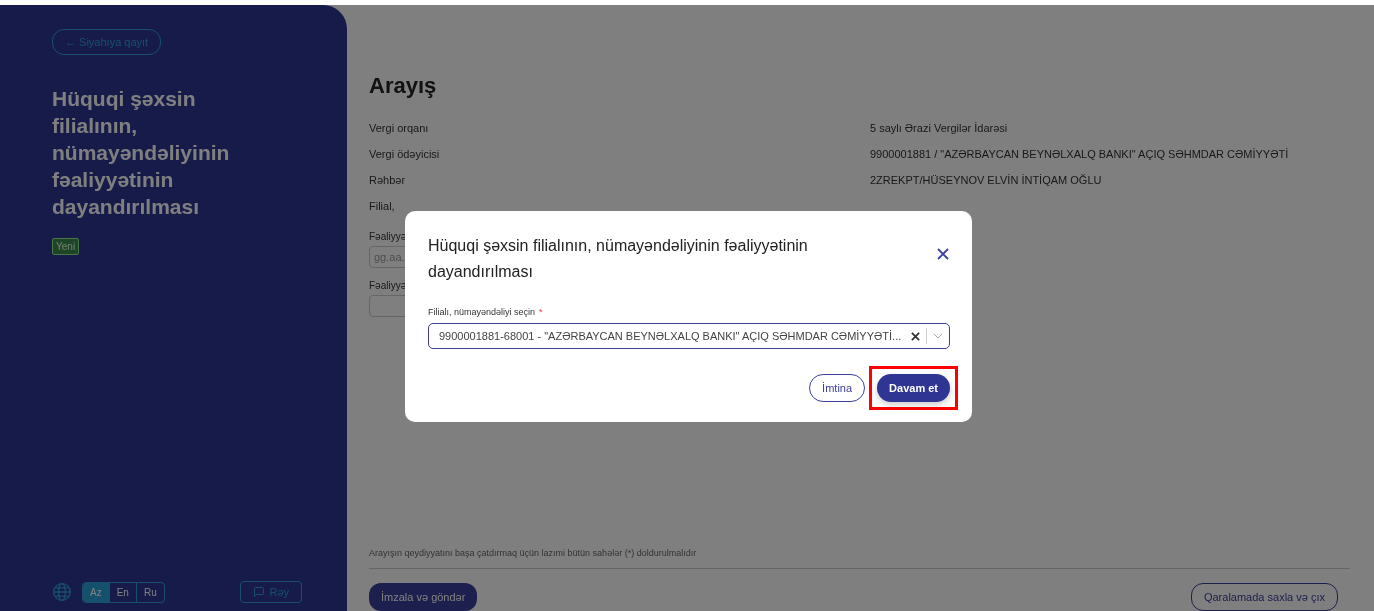 This screenshot has height=611, width=1374. What do you see at coordinates (149, 592) in the screenshot?
I see `language-button: Ru` at bounding box center [149, 592].